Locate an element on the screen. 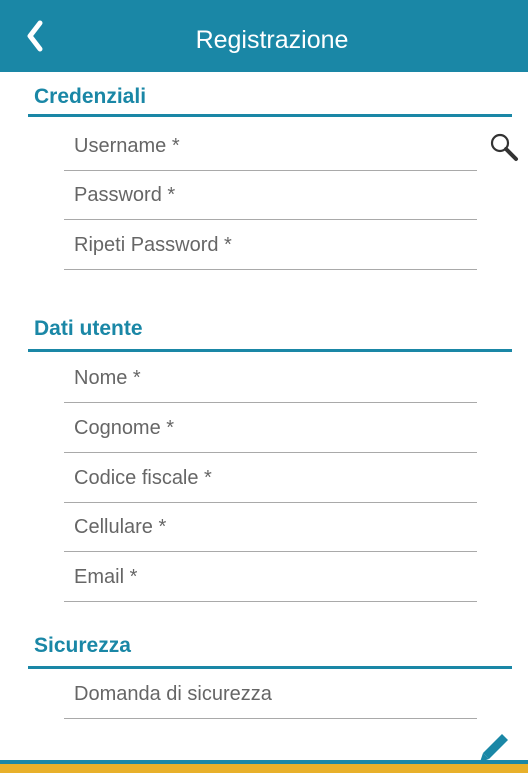  nome-input is located at coordinates (275, 378).